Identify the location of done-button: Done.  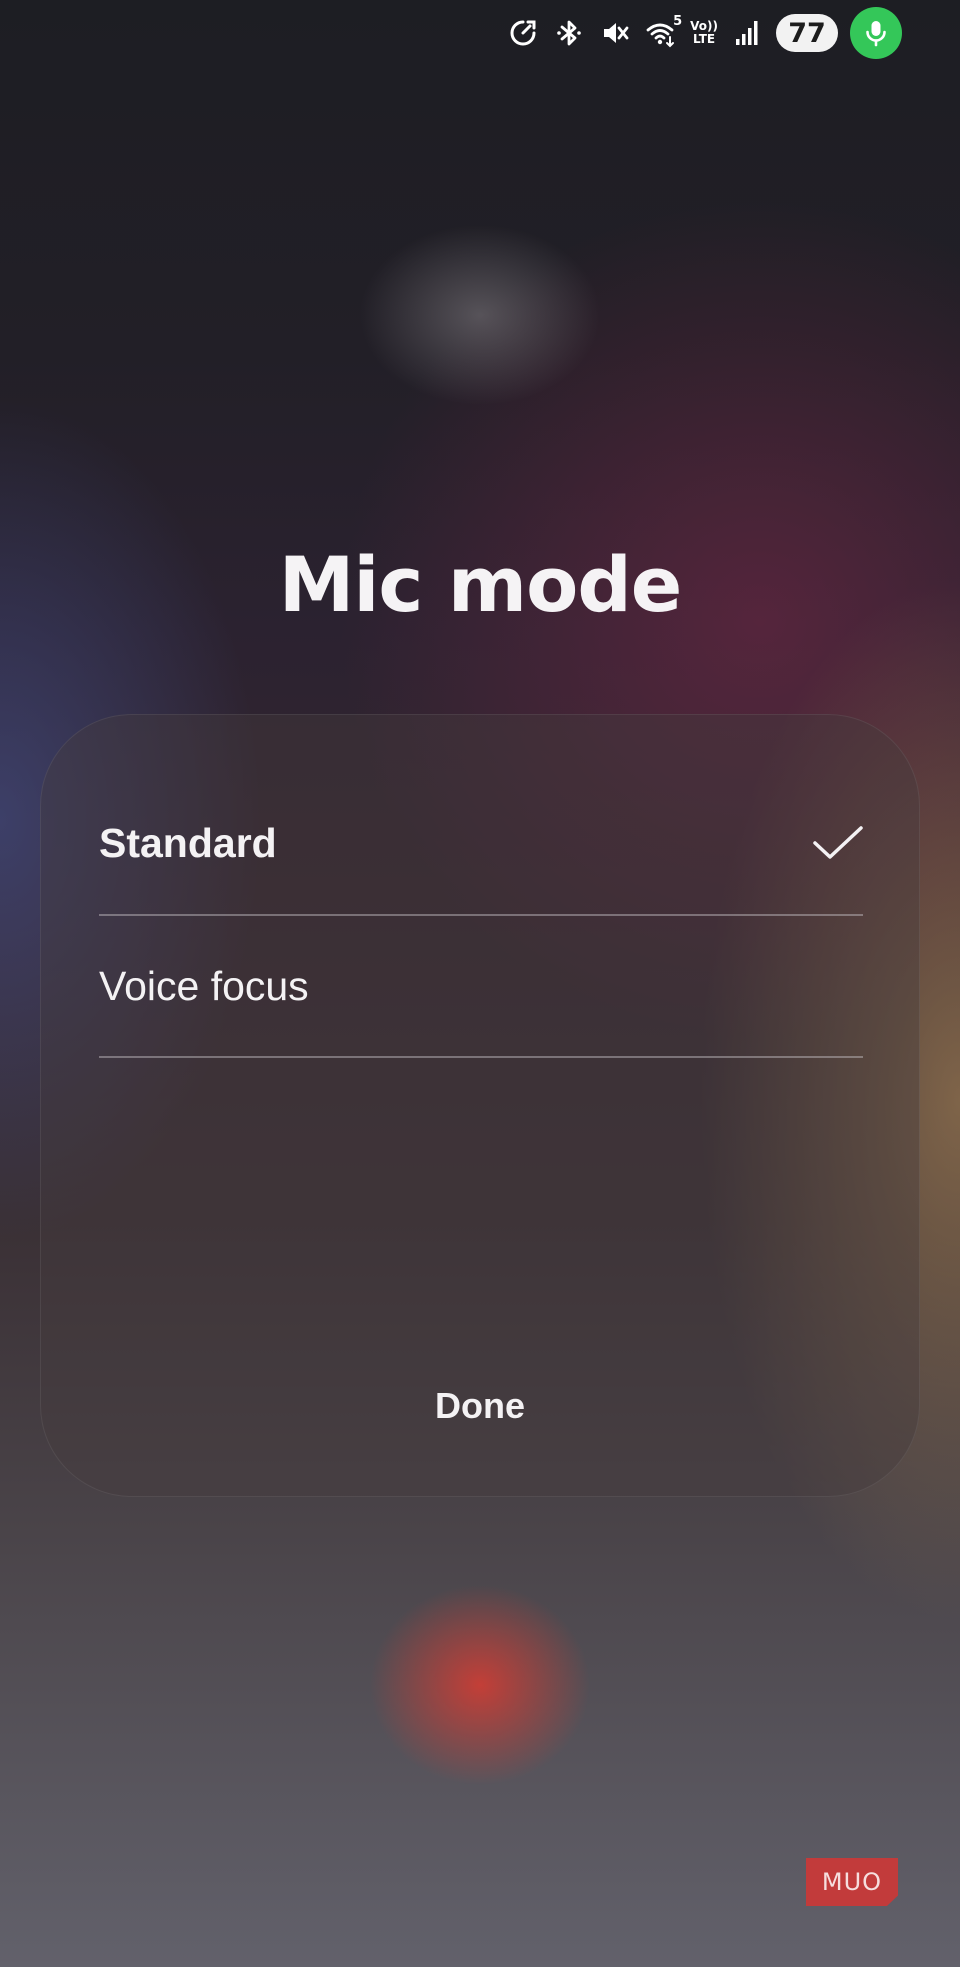
(480, 1406).